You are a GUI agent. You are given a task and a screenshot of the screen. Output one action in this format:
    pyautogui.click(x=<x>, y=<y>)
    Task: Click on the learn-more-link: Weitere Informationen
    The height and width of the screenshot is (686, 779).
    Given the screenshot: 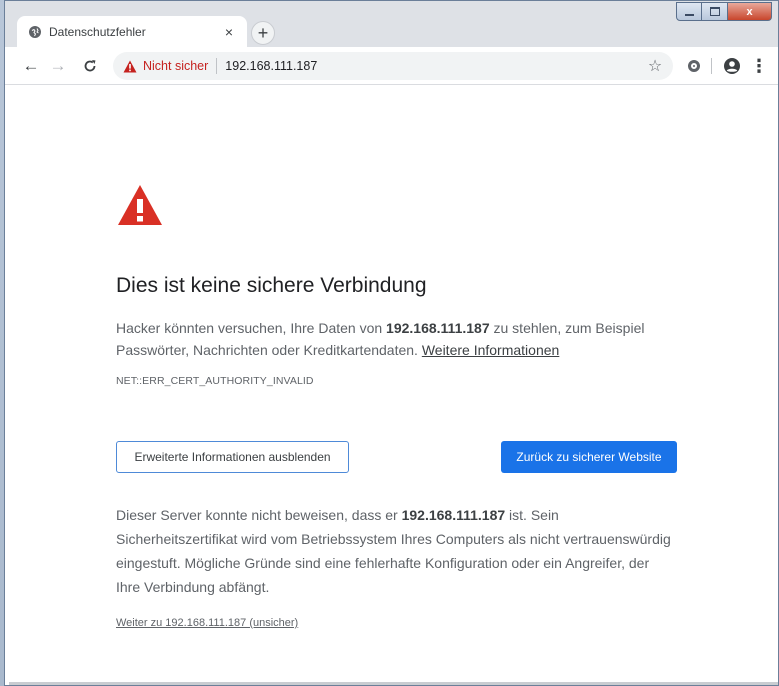 What is the action you would take?
    pyautogui.click(x=490, y=350)
    